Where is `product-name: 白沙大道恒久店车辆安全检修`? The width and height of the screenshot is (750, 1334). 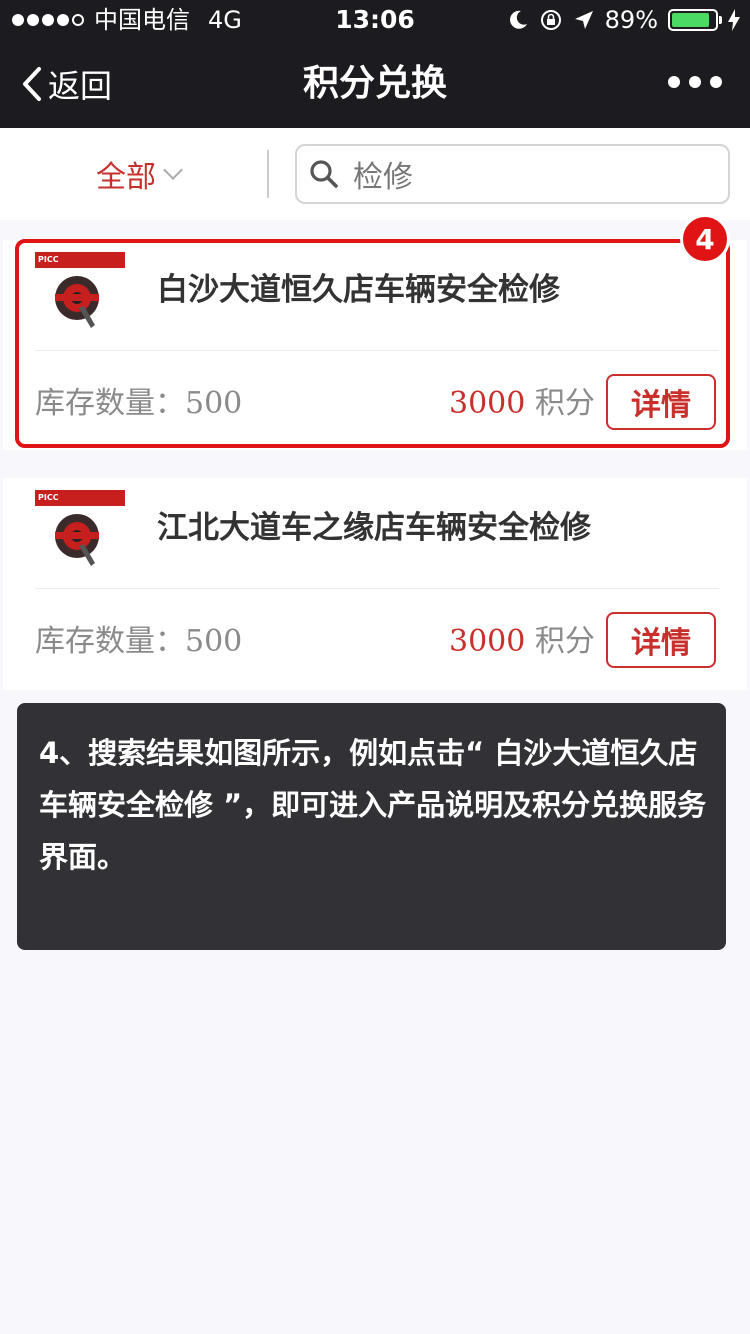 product-name: 白沙大道恒久店车辆安全检修 is located at coordinates (358, 290).